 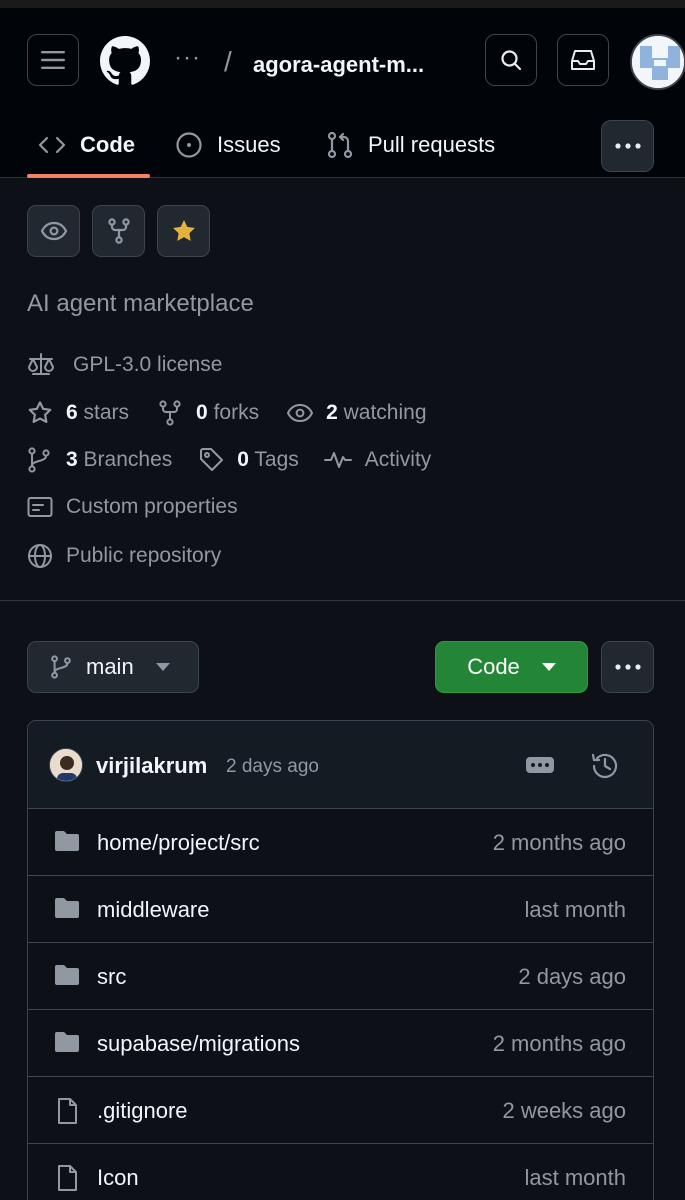 I want to click on license-row: GPL-3.0 license, so click(x=124, y=365).